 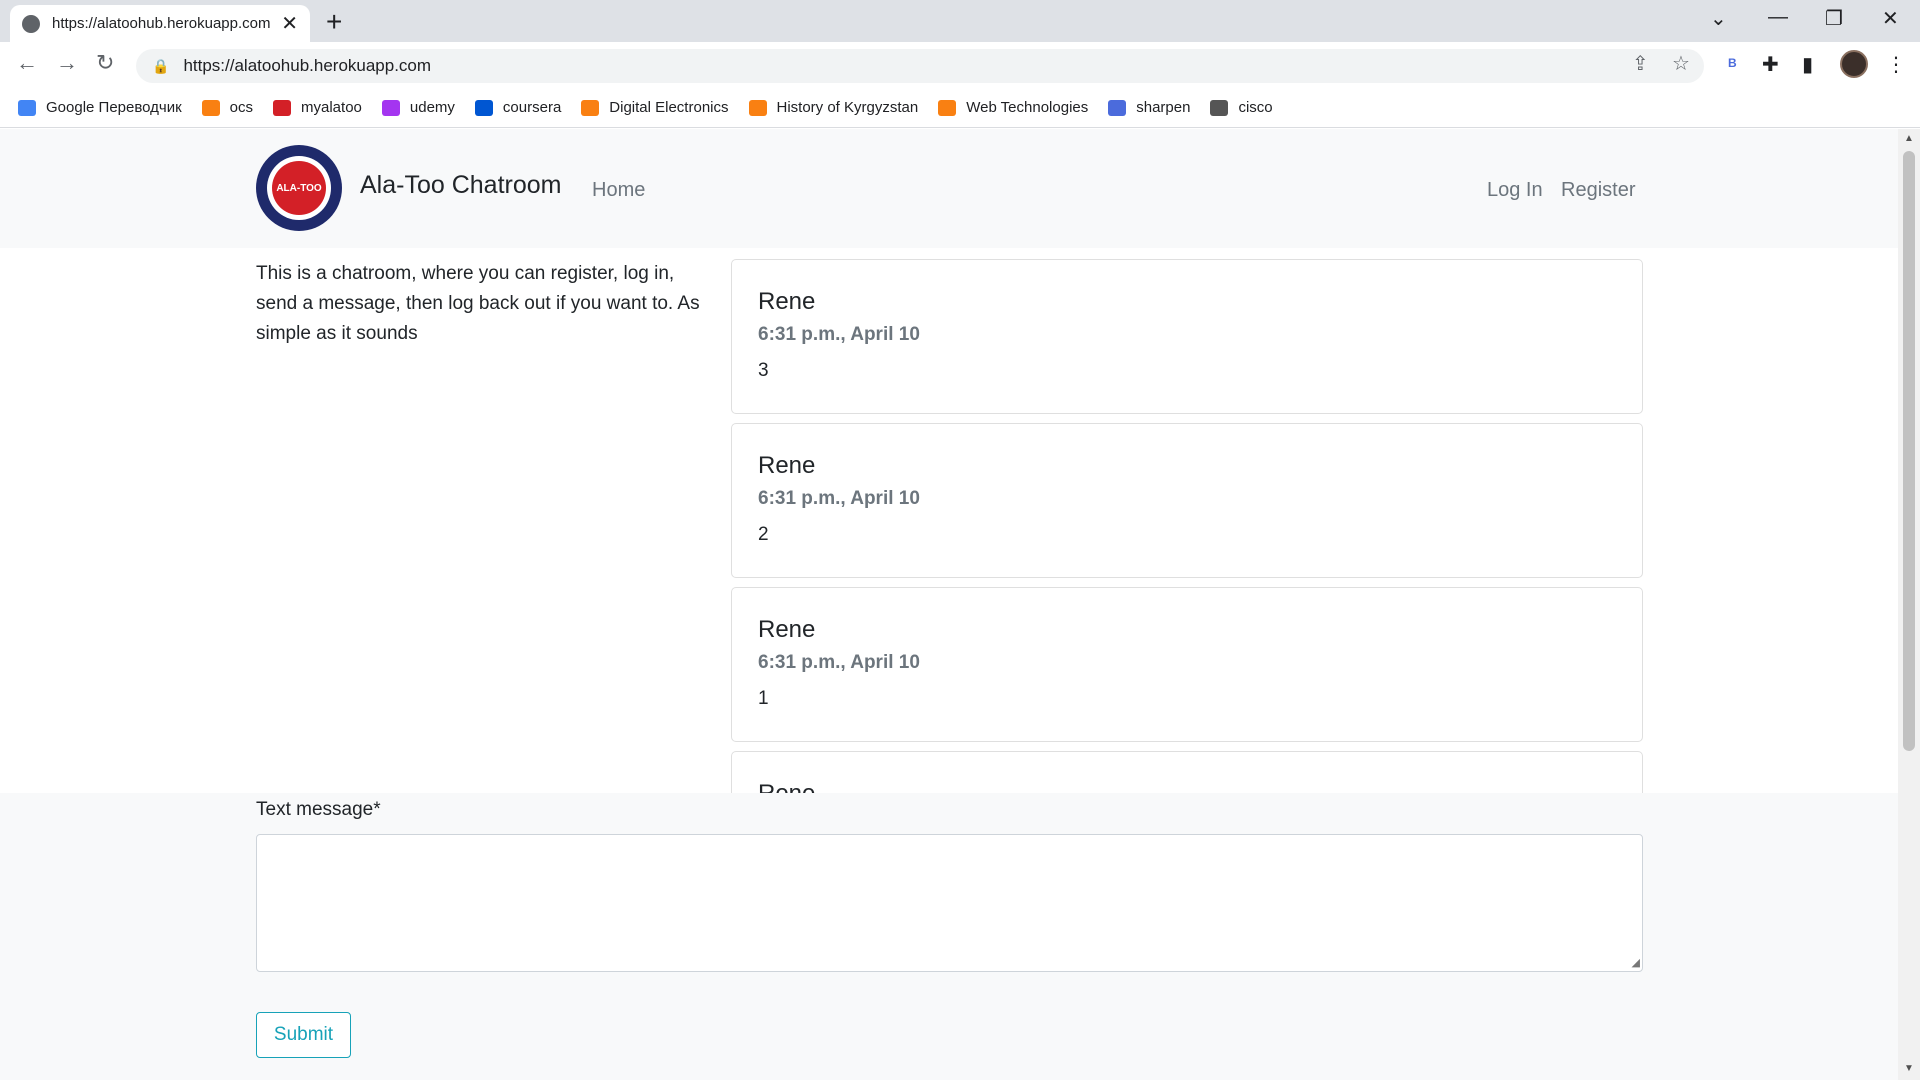 What do you see at coordinates (282, 107) in the screenshot?
I see `myalatoo-icon` at bounding box center [282, 107].